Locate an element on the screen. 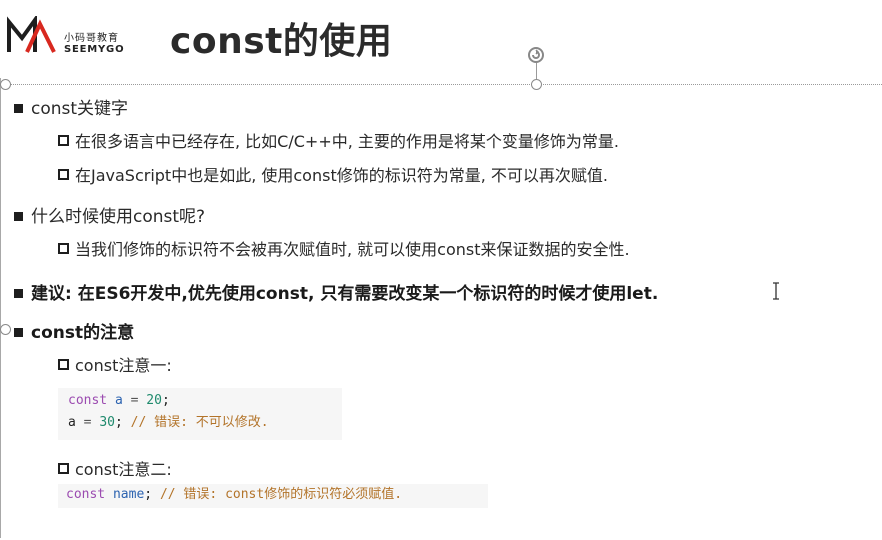  sub-bullet-note-2: const注意二: is located at coordinates (115, 468).